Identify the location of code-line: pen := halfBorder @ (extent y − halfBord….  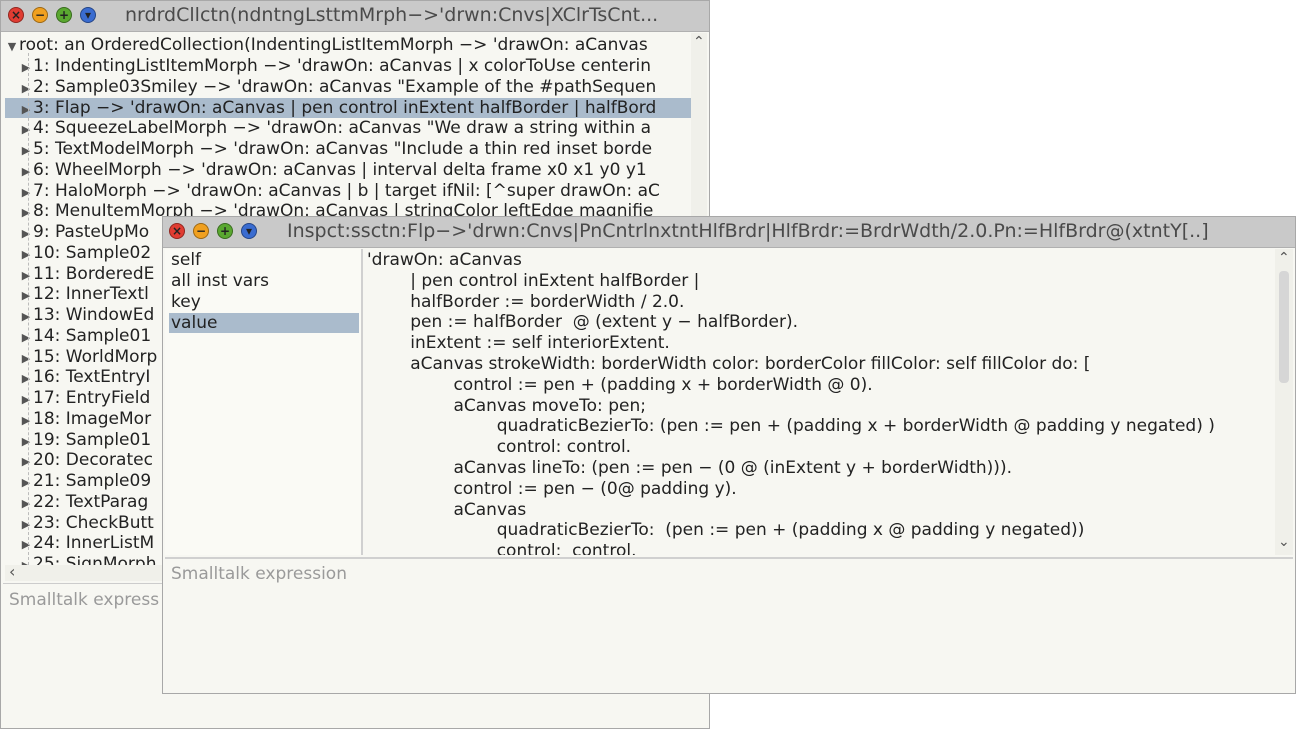
(583, 322).